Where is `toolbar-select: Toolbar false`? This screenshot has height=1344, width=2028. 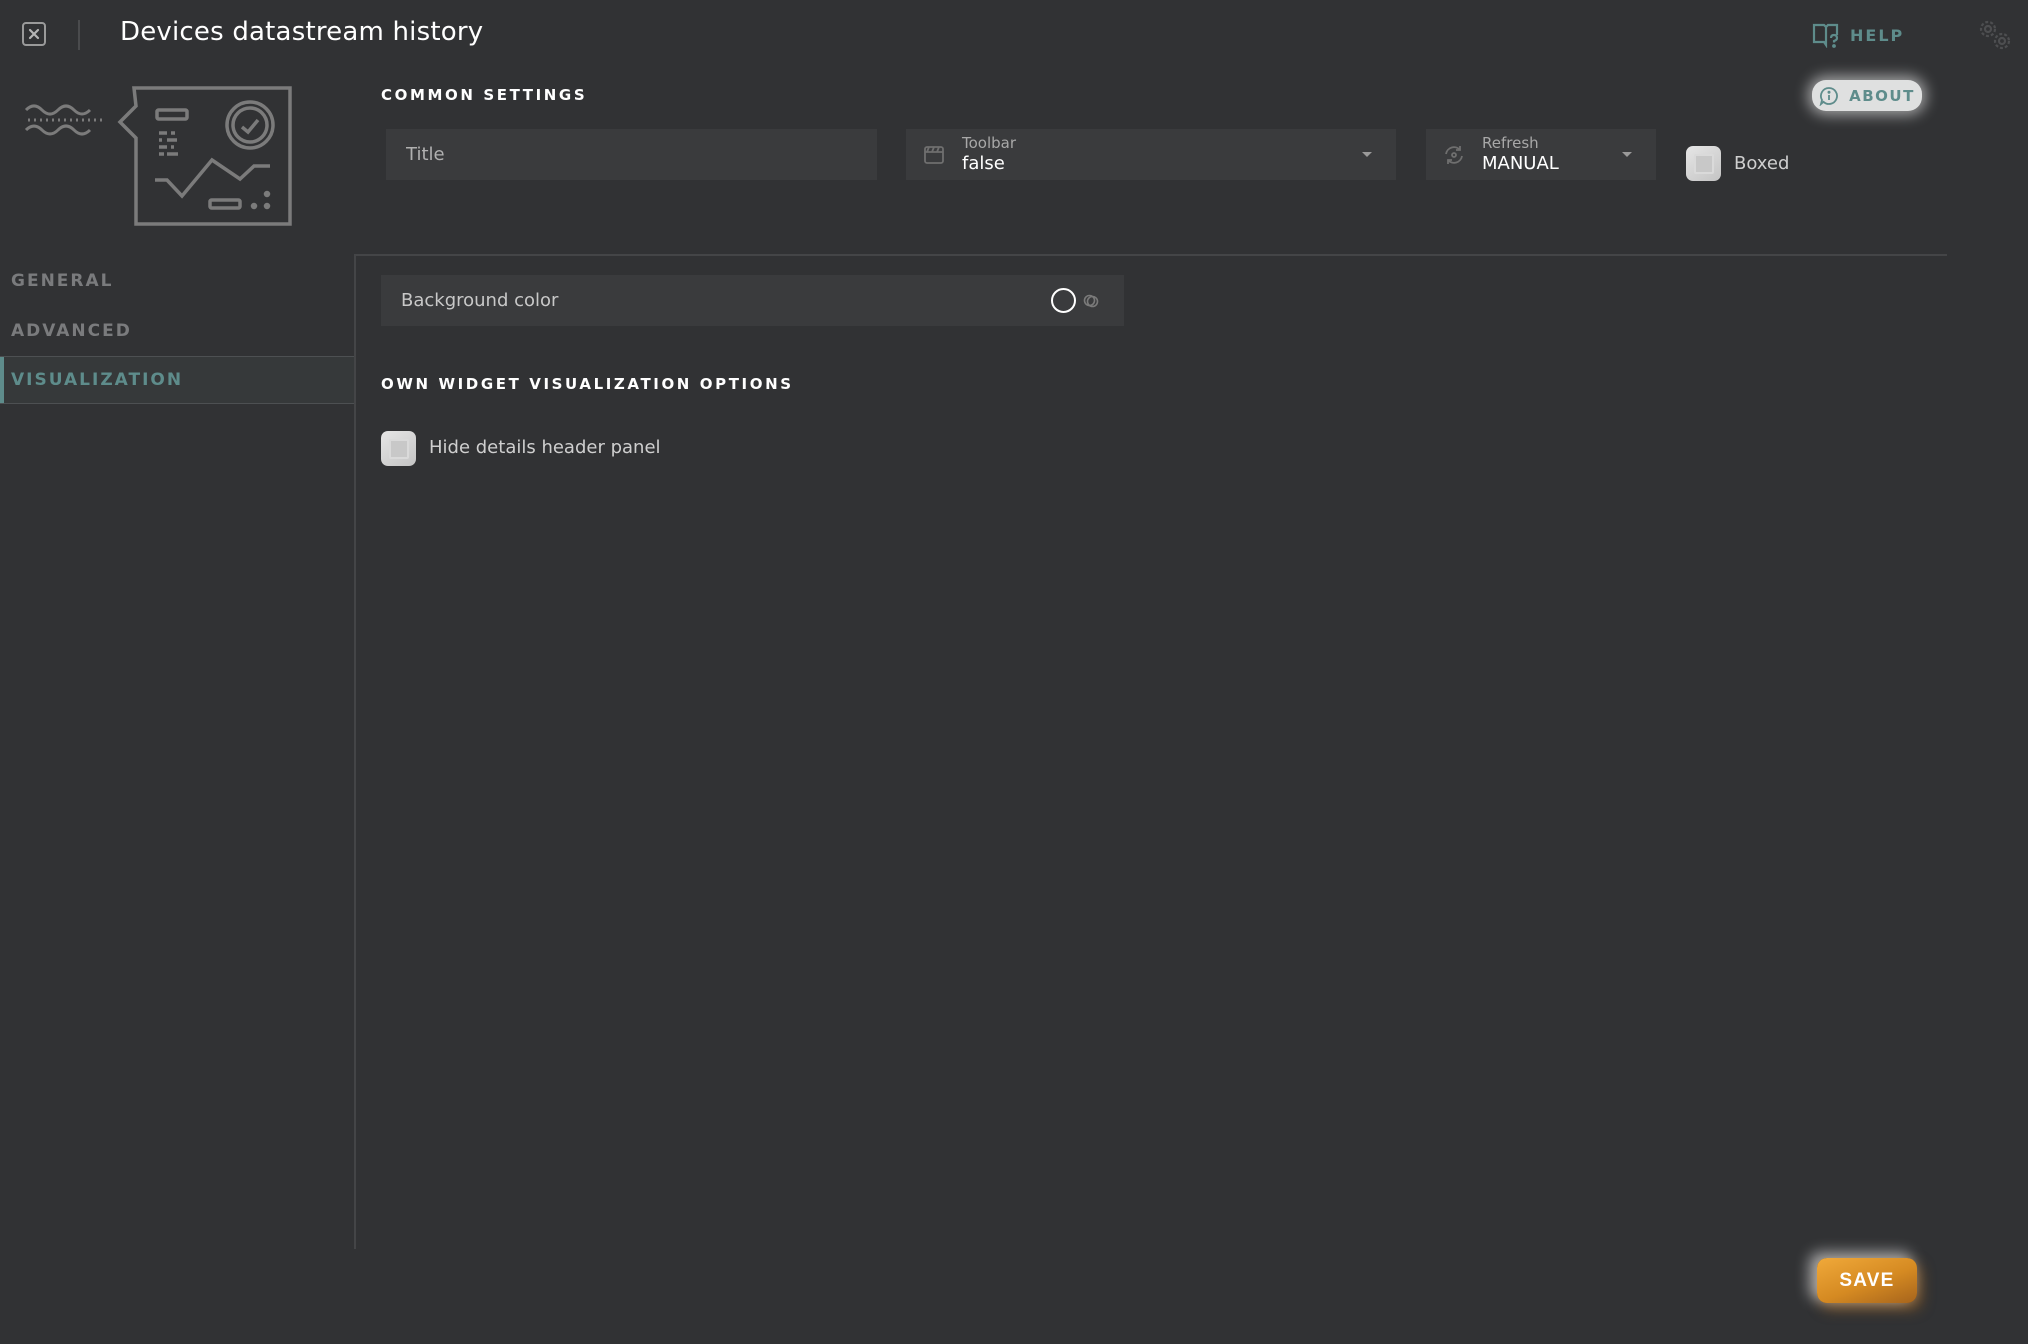
toolbar-select: Toolbar false is located at coordinates (1151, 154).